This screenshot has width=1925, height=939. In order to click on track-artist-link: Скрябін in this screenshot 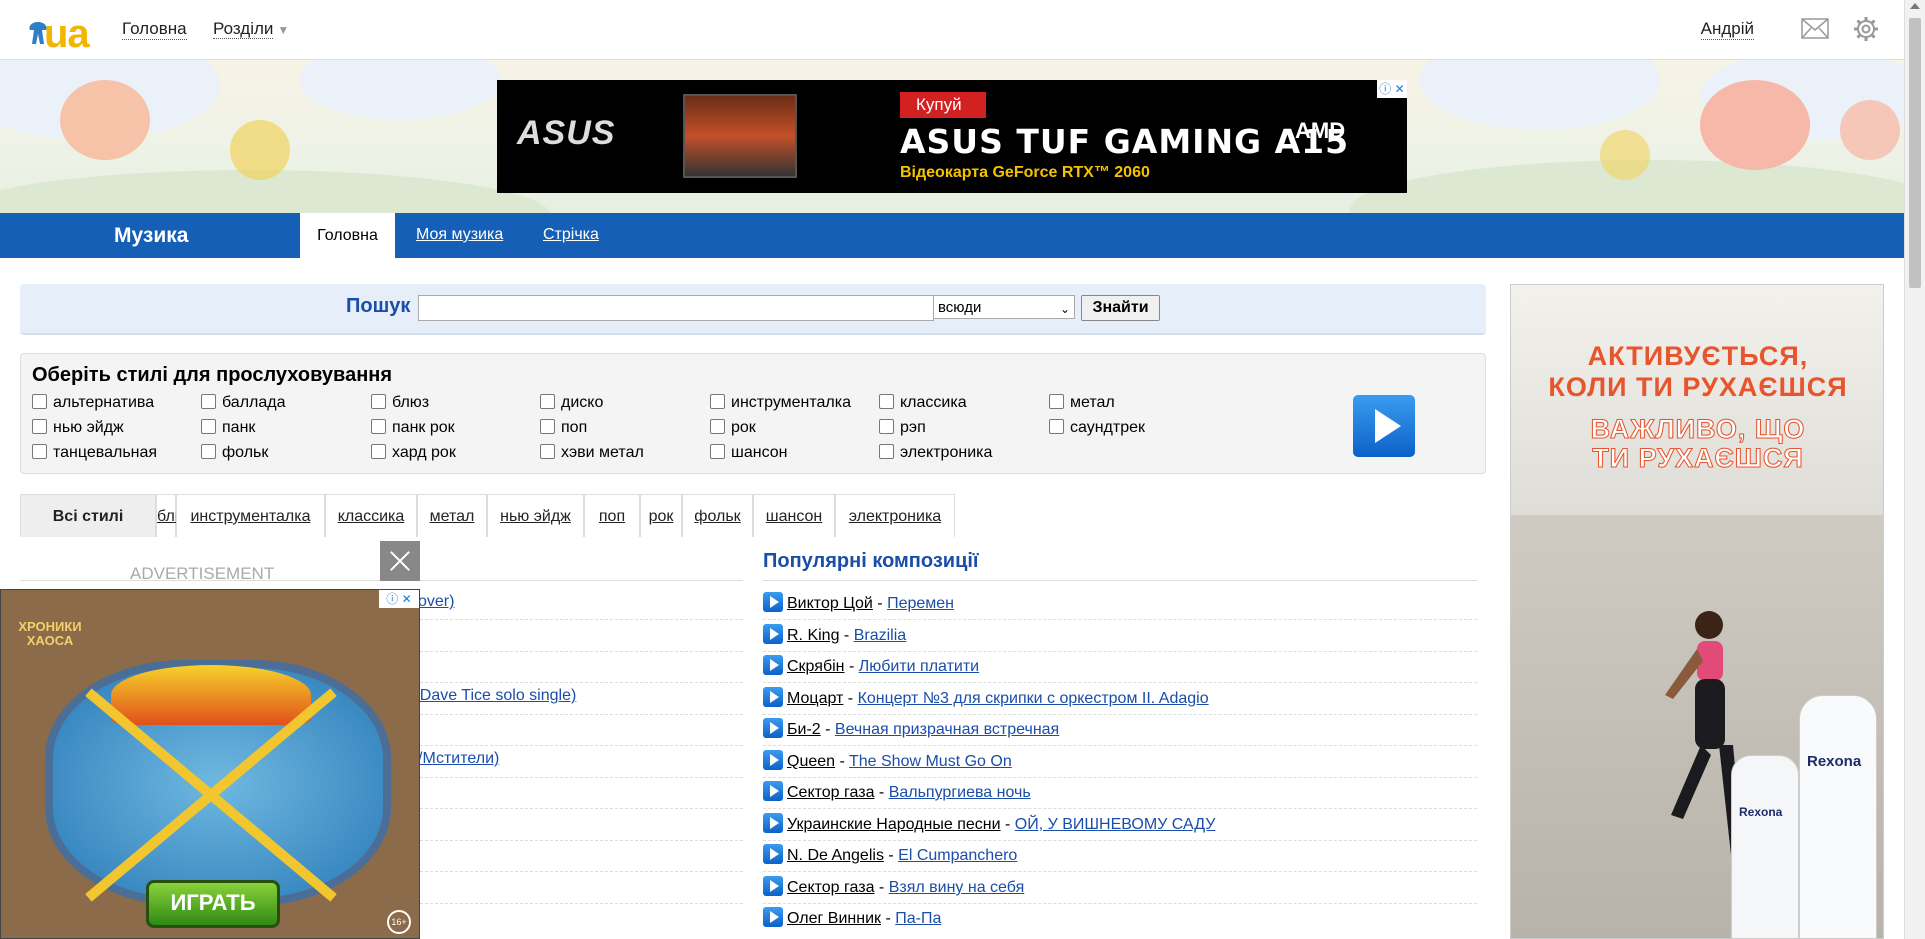, I will do `click(816, 666)`.